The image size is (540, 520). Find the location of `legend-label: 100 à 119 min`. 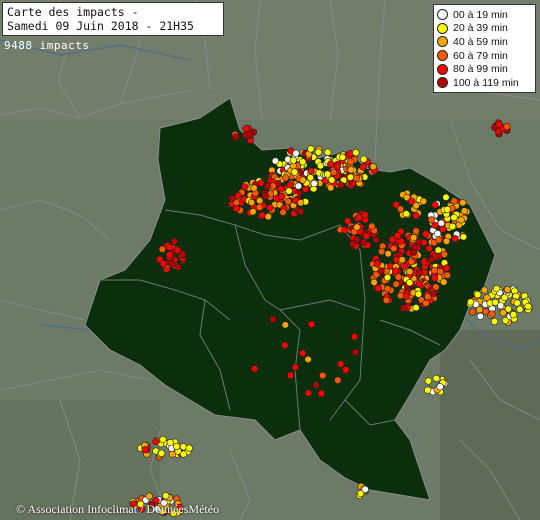

legend-label: 100 à 119 min is located at coordinates (486, 82).